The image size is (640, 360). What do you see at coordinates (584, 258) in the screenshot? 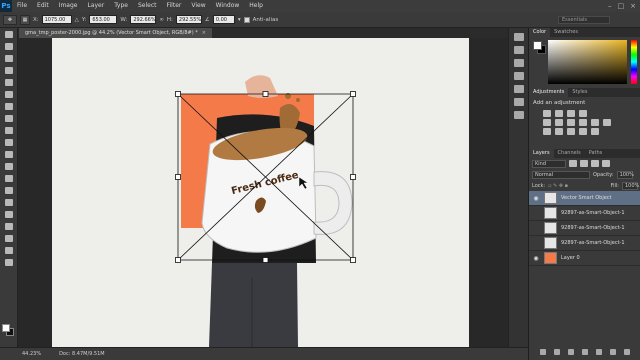
I see `layer-row: ◉ Layer 0` at bounding box center [584, 258].